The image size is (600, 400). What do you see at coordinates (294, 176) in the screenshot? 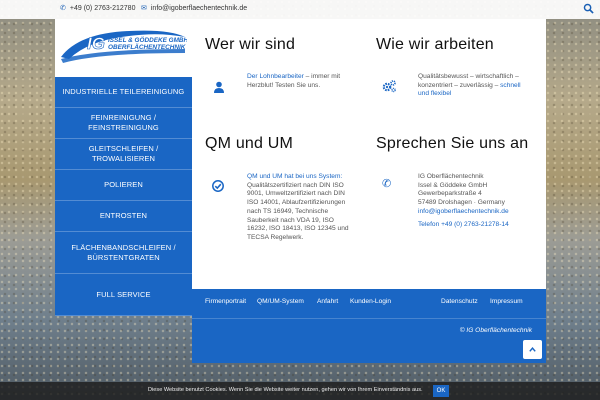
I see `link-qm-um-system: QM und UM hat bei uns System:` at bounding box center [294, 176].